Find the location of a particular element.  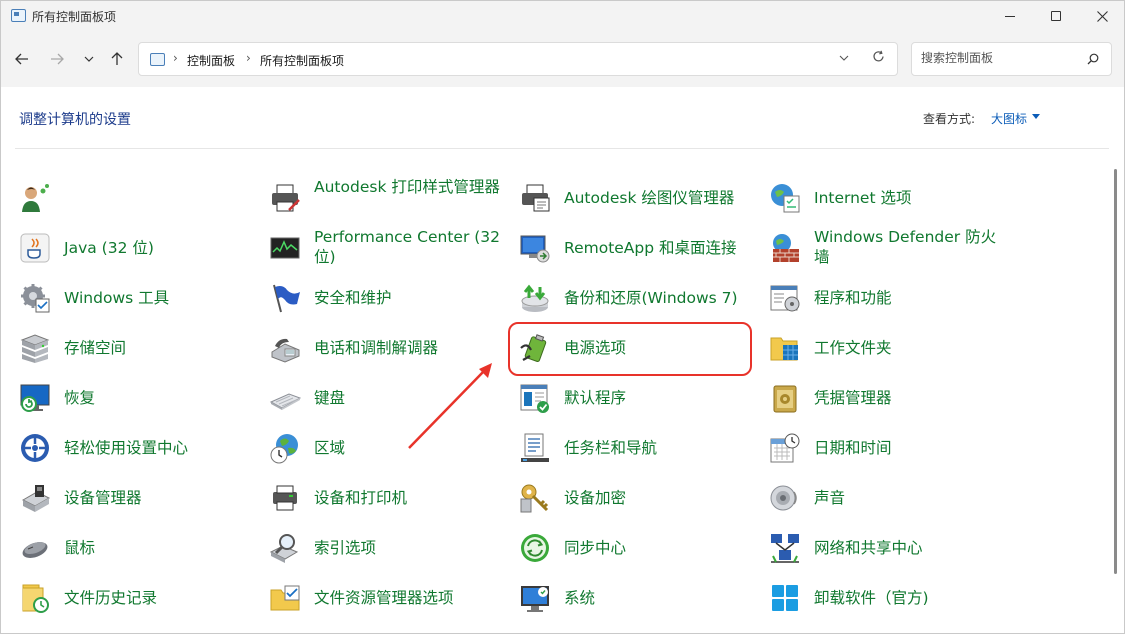

view-by-dropdown: 大图标 is located at coordinates (1009, 118).